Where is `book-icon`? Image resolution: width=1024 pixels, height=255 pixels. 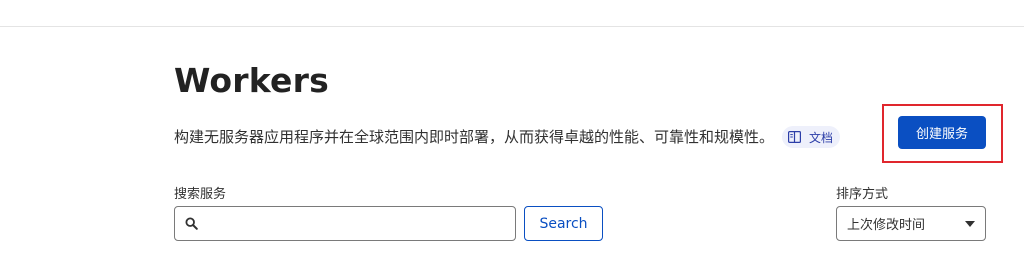
book-icon is located at coordinates (795, 137).